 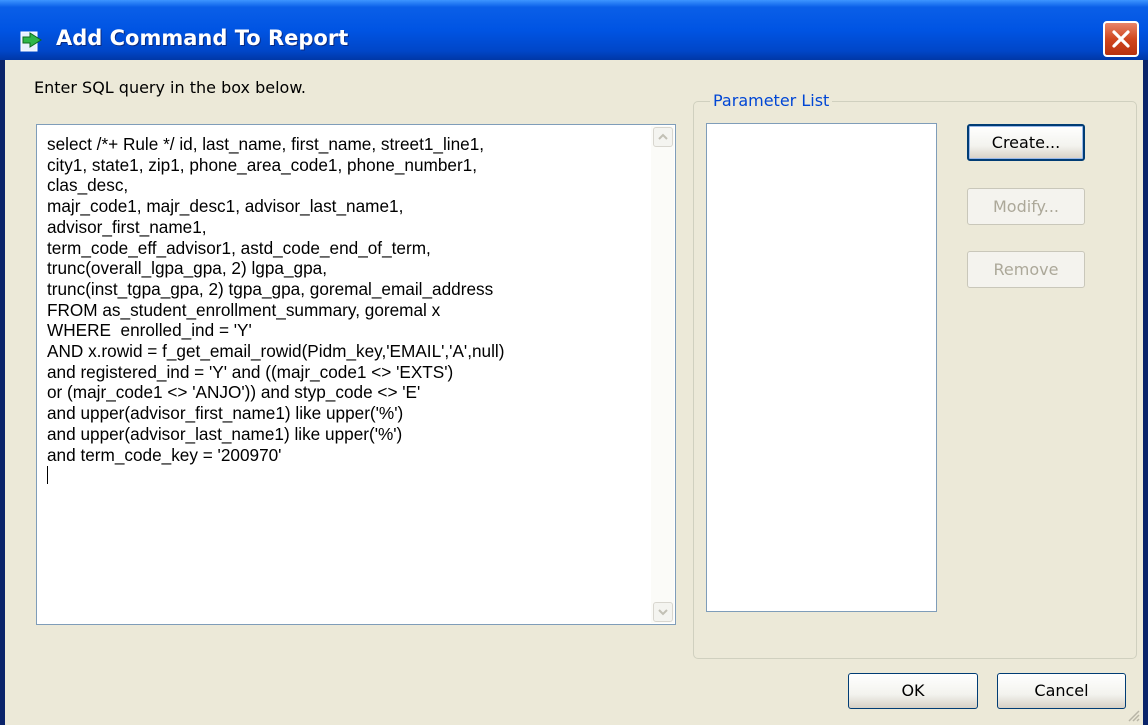 I want to click on sql-line: clas_desc,, so click(x=88, y=185).